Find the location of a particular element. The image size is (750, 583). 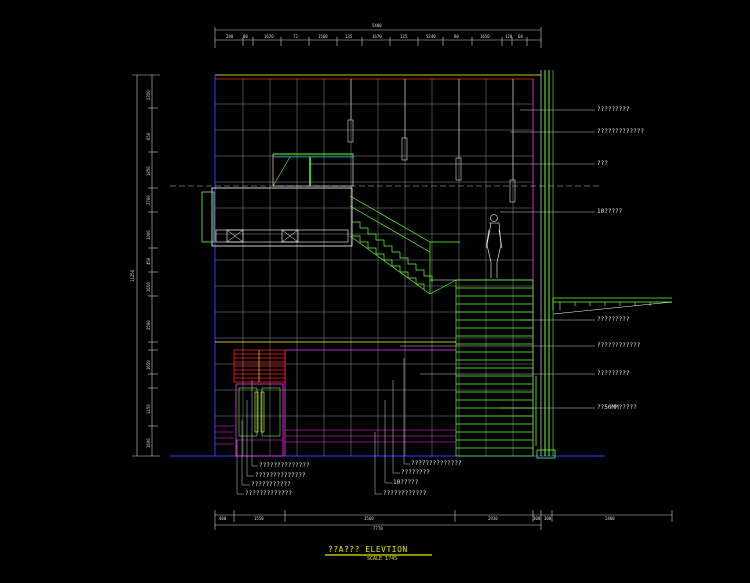

top-dim-4: 72 is located at coordinates (295, 36).